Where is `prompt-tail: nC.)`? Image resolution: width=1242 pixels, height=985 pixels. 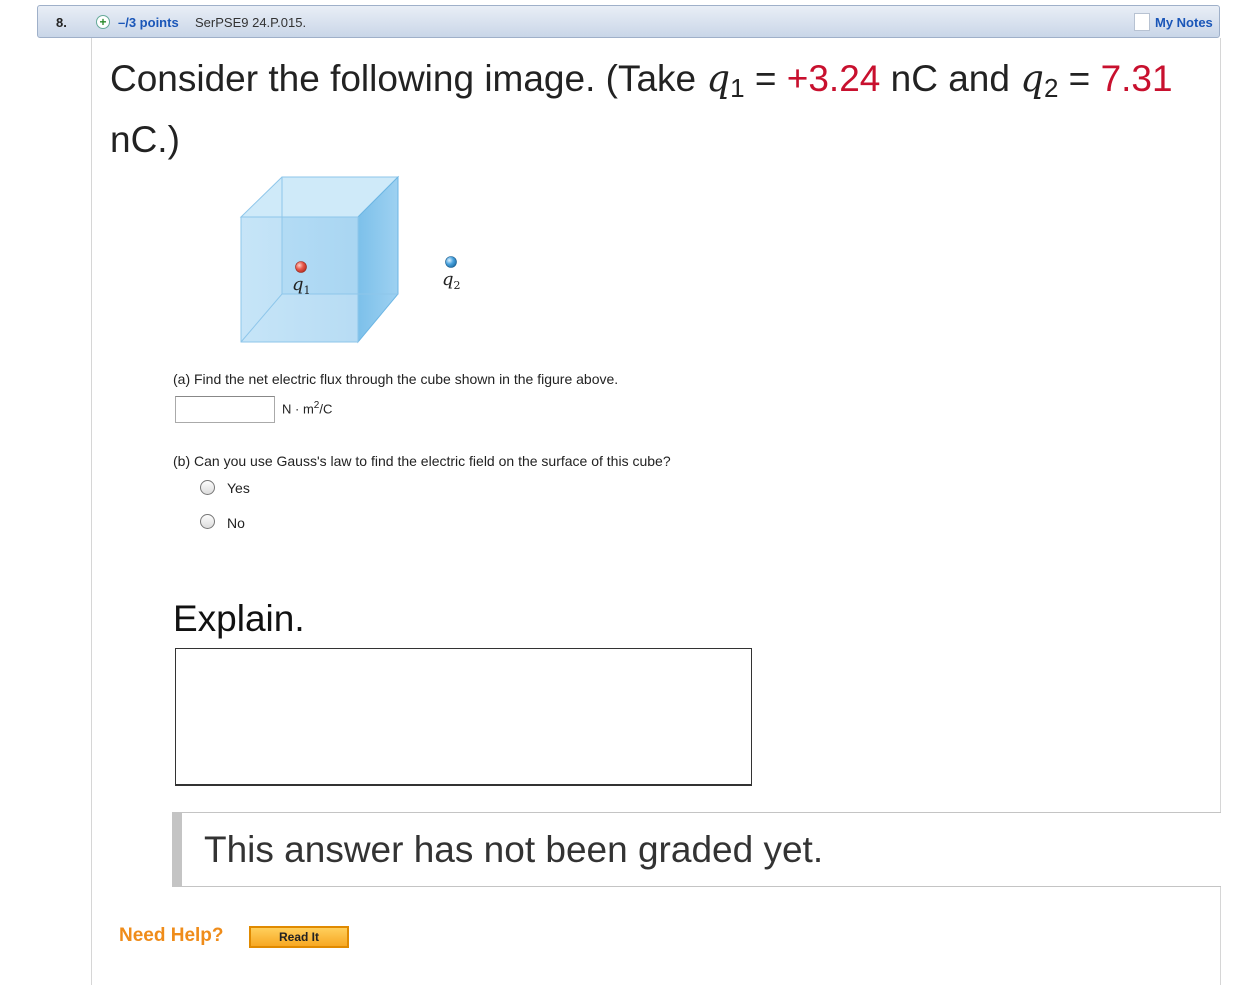
prompt-tail: nC.) is located at coordinates (145, 139).